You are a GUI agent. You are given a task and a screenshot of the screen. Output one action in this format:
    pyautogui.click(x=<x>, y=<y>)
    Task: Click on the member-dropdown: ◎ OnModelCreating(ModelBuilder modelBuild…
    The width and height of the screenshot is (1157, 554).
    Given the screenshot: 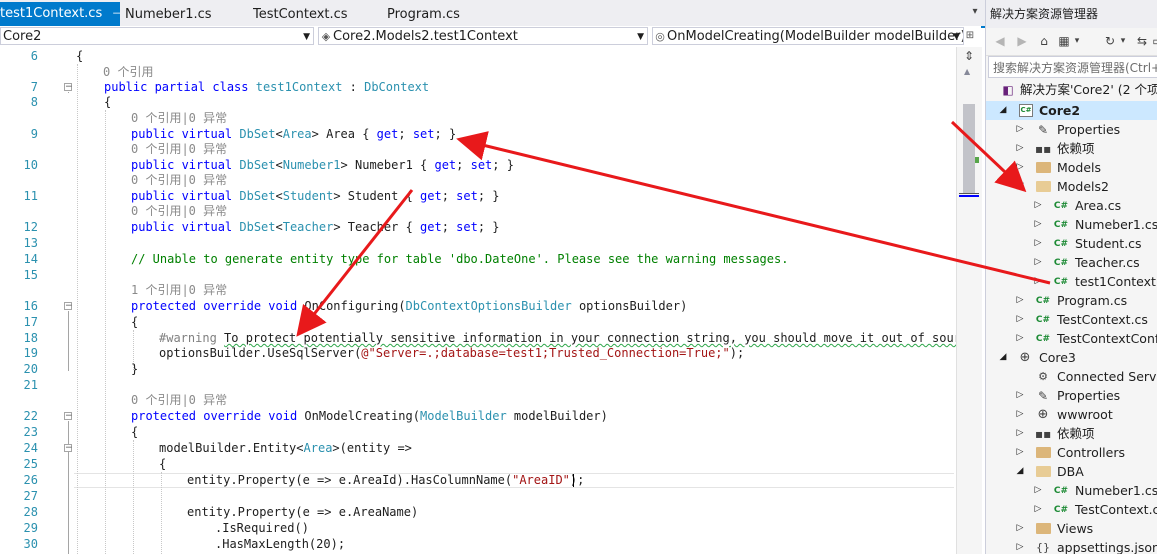 What is the action you would take?
    pyautogui.click(x=808, y=36)
    